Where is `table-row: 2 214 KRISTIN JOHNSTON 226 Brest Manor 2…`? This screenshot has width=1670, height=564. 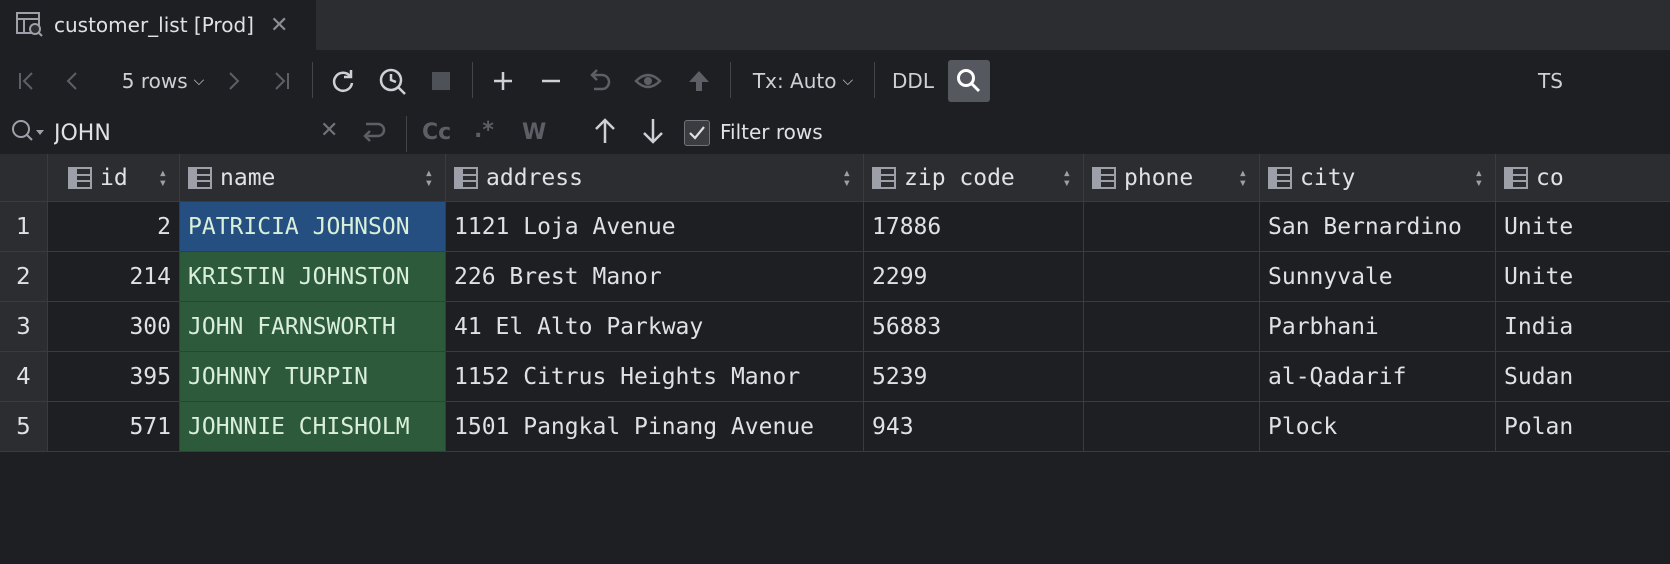 table-row: 2 214 KRISTIN JOHNSTON 226 Brest Manor 2… is located at coordinates (835, 277).